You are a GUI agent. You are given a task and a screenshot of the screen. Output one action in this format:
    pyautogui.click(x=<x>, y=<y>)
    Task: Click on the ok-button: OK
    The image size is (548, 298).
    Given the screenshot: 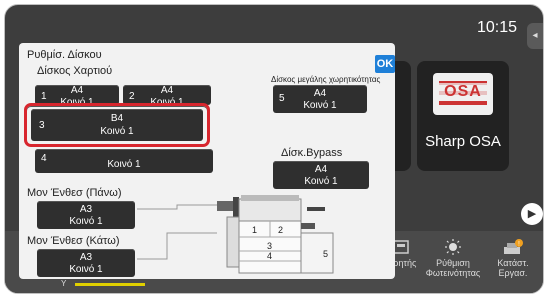 What is the action you would take?
    pyautogui.click(x=385, y=64)
    